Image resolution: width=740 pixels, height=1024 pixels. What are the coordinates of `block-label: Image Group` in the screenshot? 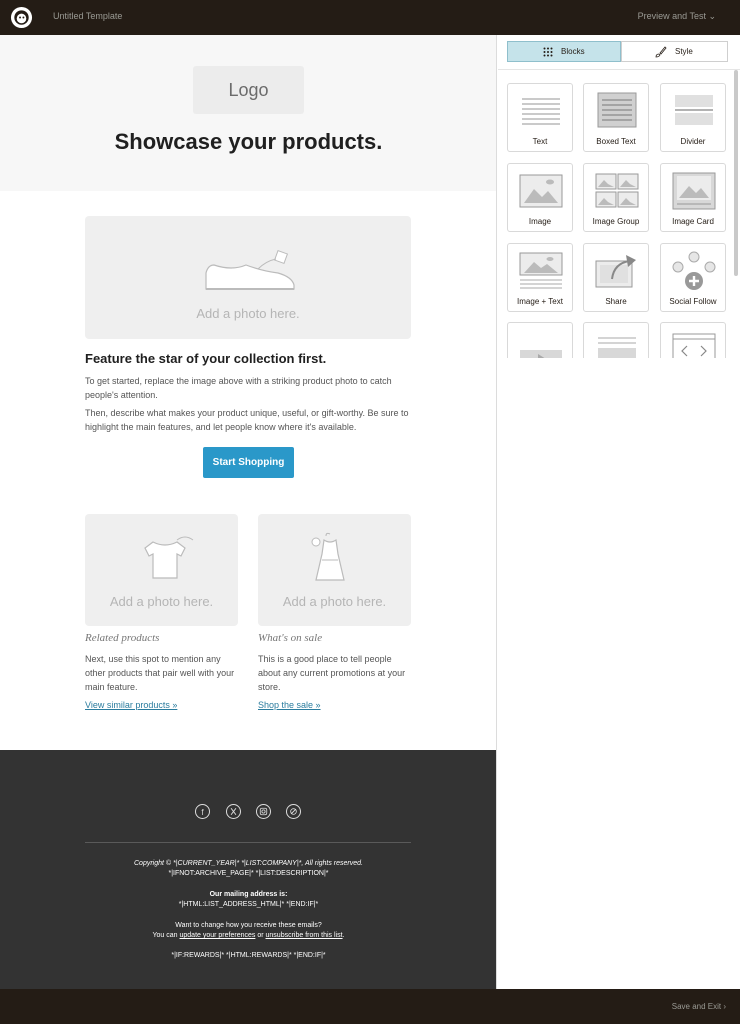 It's located at (616, 221).